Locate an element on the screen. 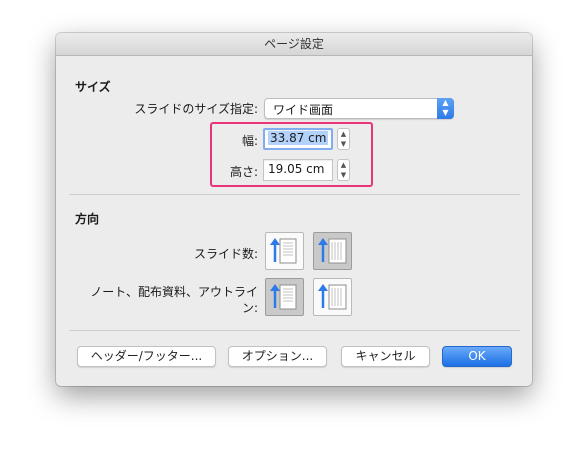 Image resolution: width=588 pixels, height=468 pixels. slide-size-value: ワイド画面 is located at coordinates (303, 110).